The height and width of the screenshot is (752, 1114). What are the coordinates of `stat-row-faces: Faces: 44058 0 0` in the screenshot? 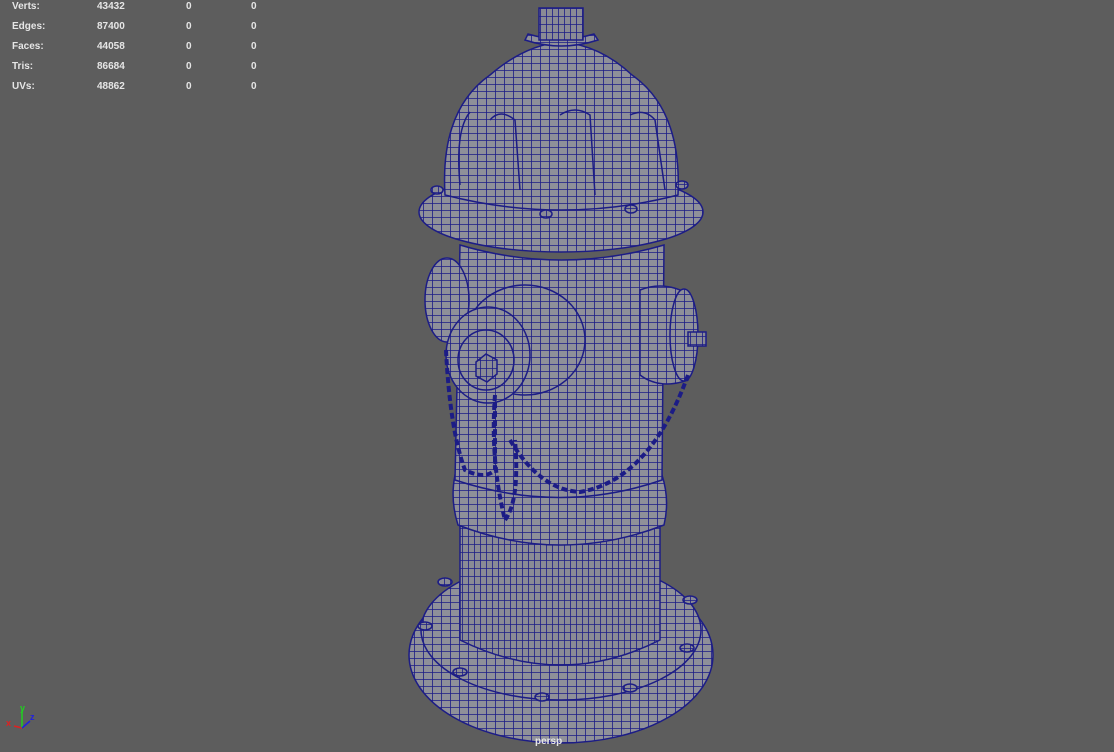 It's located at (142, 48).